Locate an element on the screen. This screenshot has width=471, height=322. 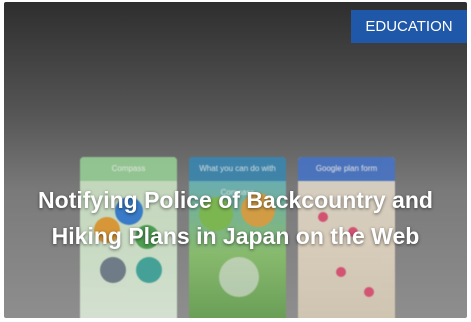
app-header: What you can do with Compass is located at coordinates (237, 177).